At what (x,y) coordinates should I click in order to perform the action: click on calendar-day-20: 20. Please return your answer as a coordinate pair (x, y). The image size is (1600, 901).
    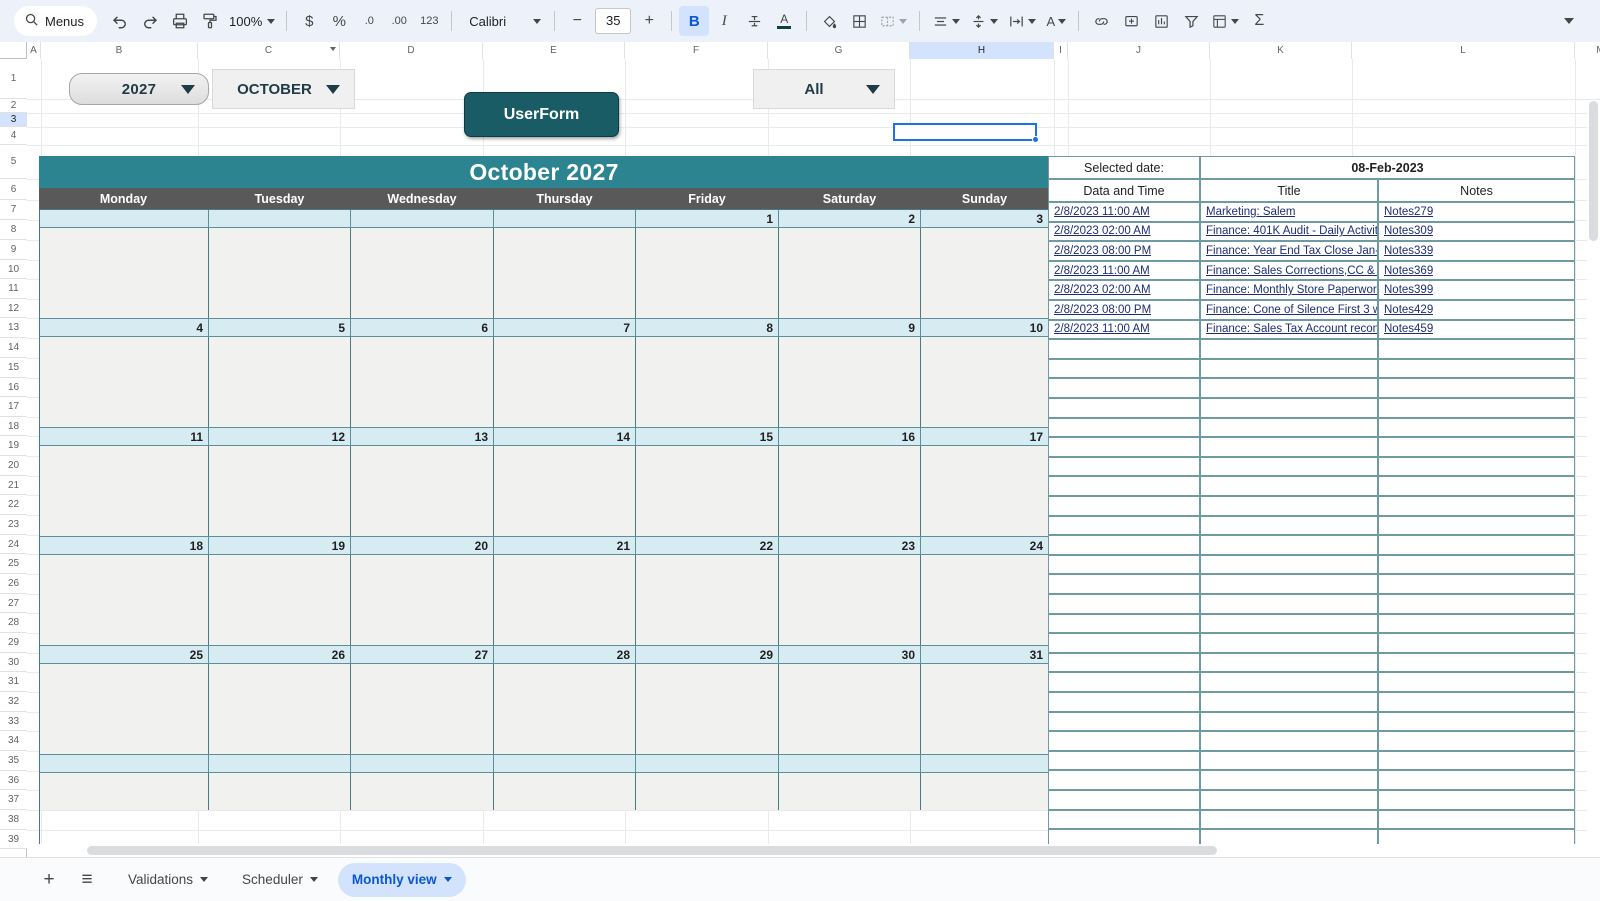
    Looking at the image, I should click on (422, 545).